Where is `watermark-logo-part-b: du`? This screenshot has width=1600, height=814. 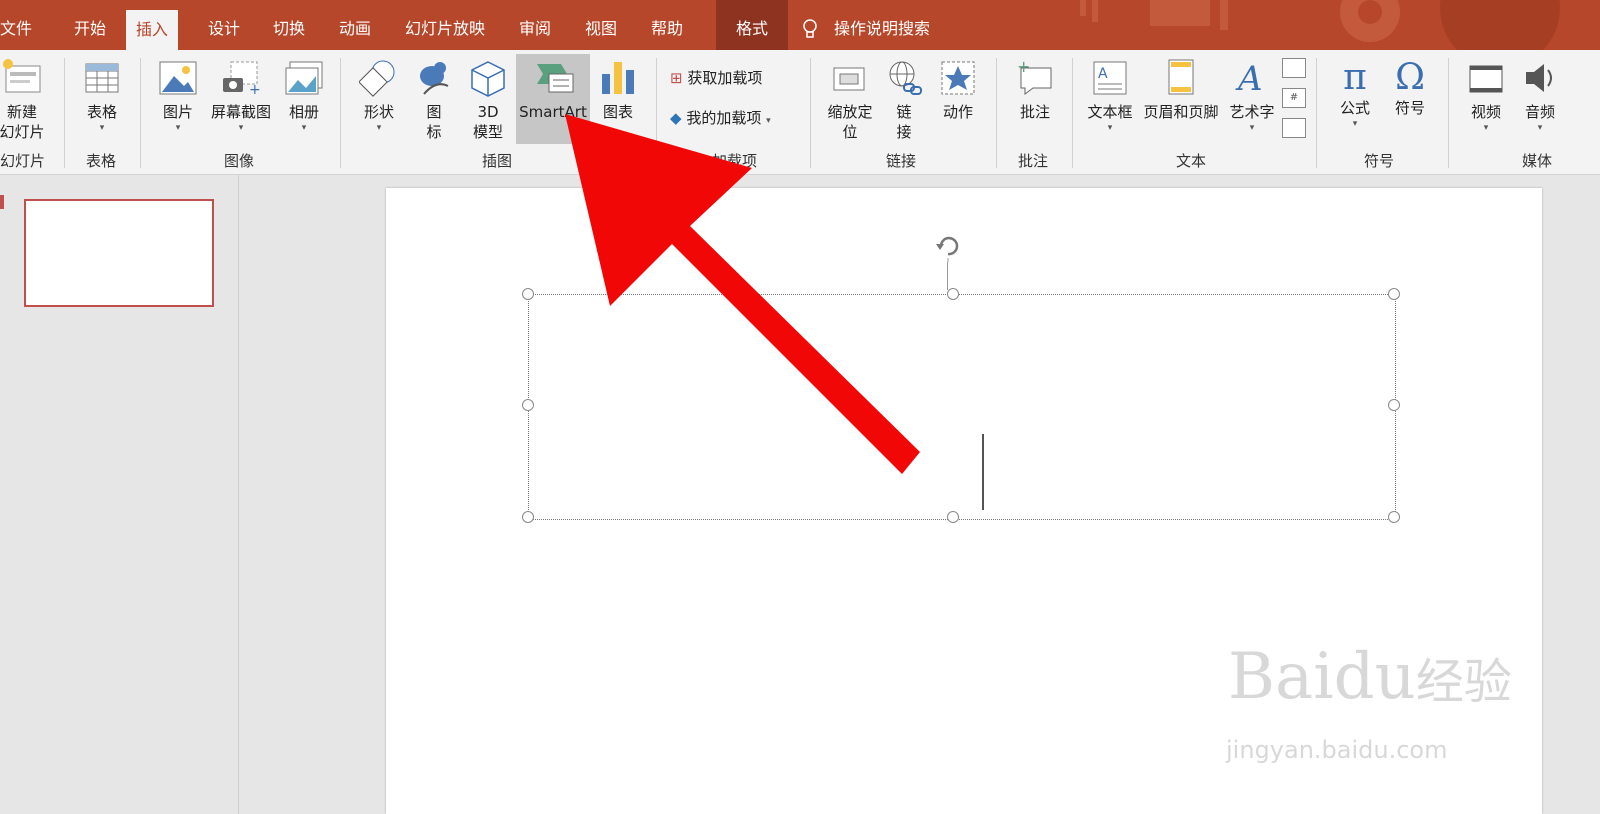 watermark-logo-part-b: du is located at coordinates (1374, 677).